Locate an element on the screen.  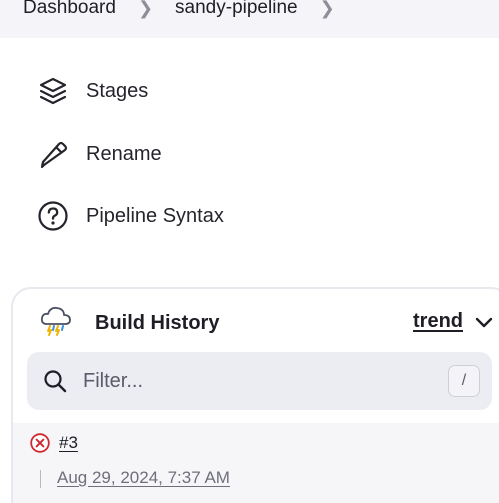
breadcrumb-sandy-pipeline: sandy-pipeline is located at coordinates (236, 9).